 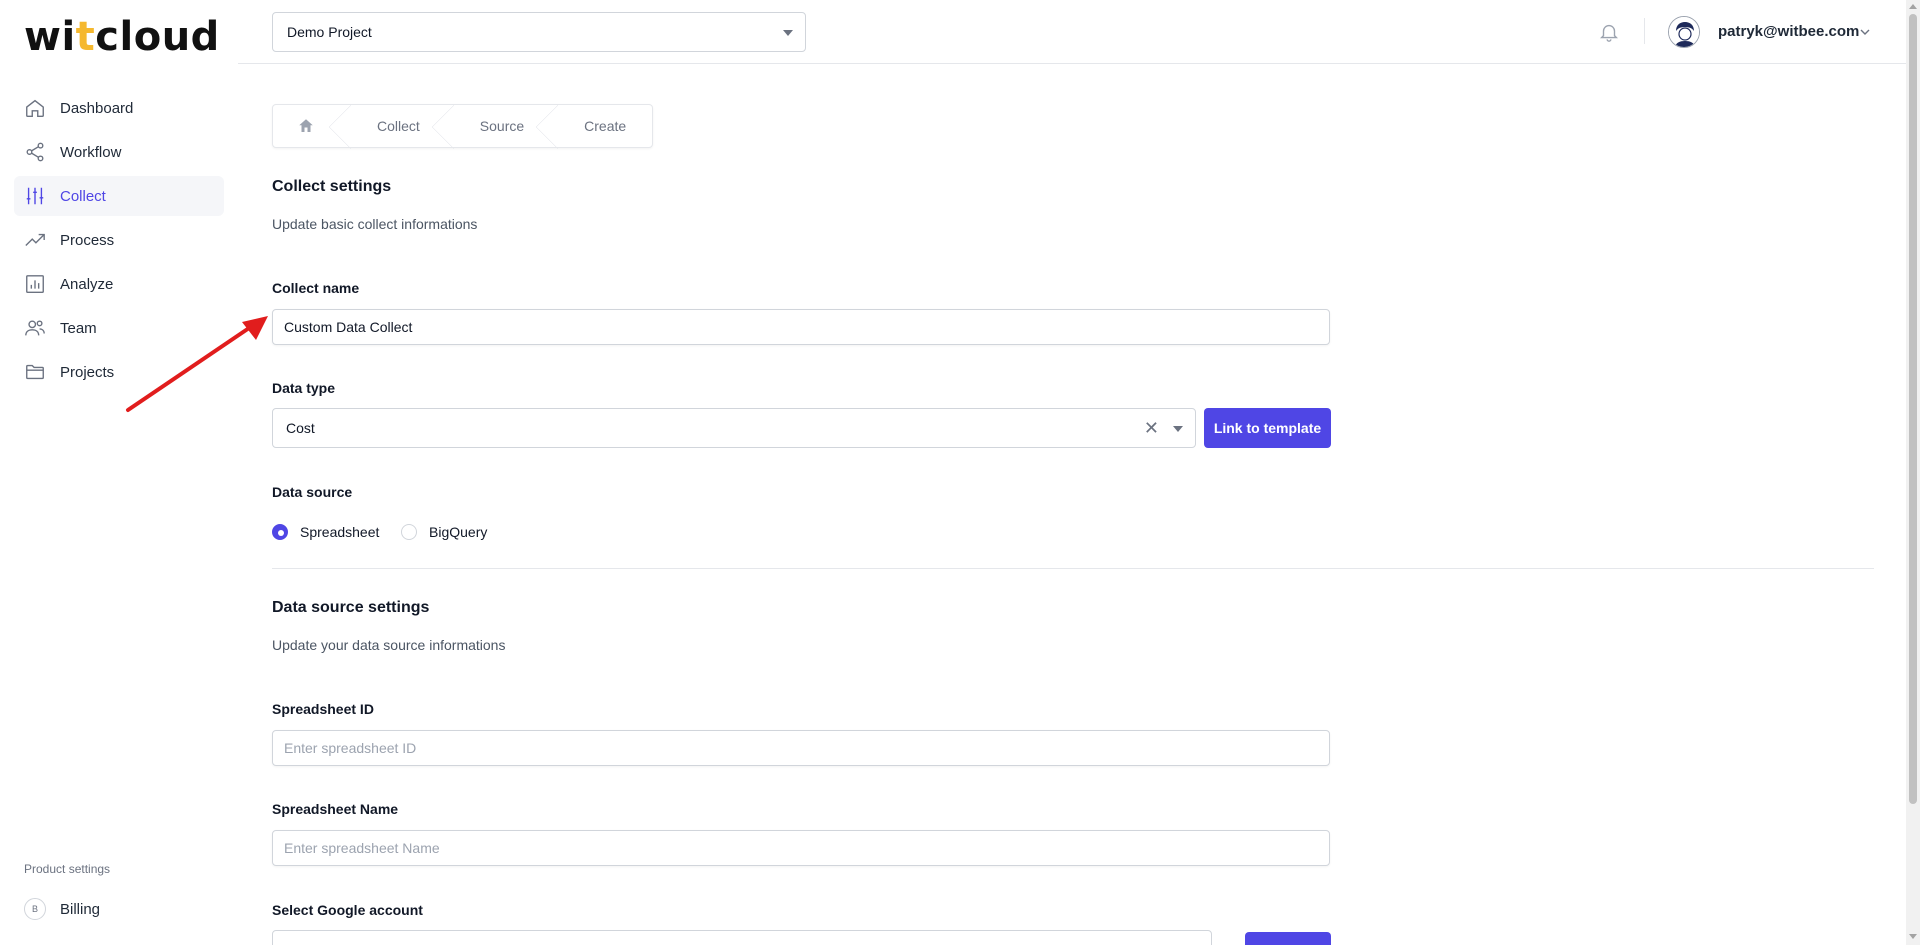 I want to click on header-divider, so click(x=1644, y=31).